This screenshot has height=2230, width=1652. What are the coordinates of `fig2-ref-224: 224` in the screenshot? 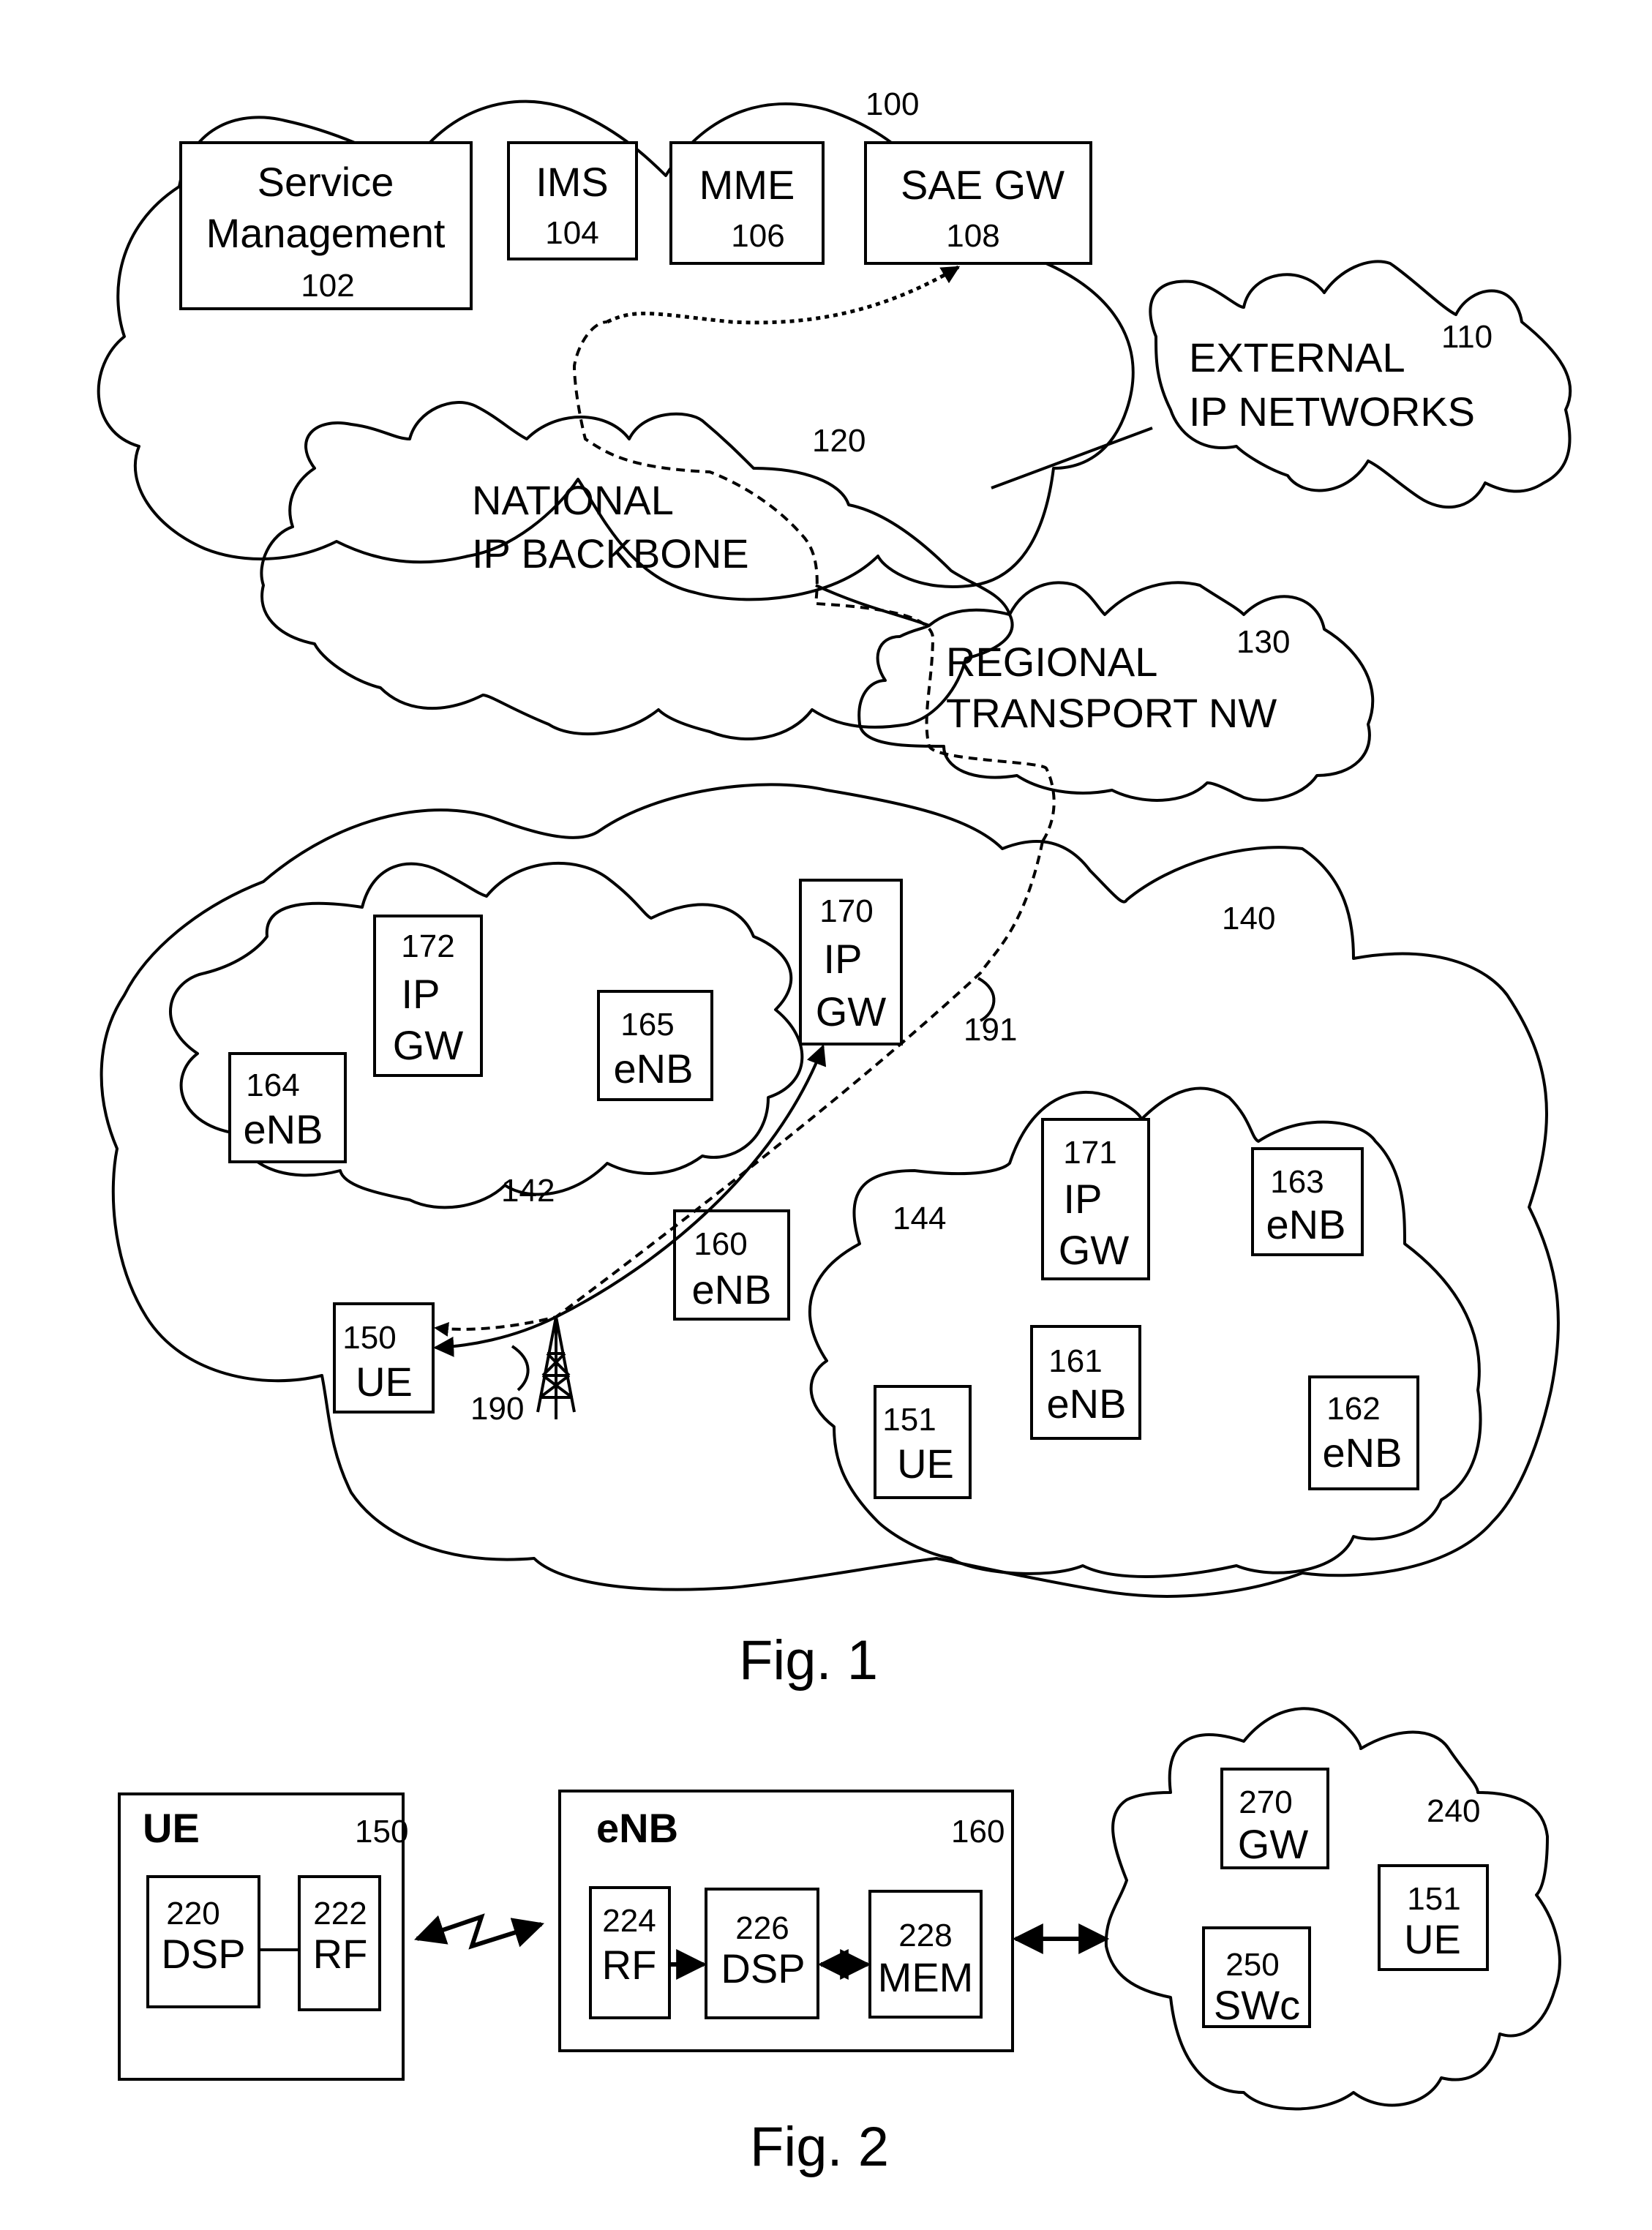 It's located at (629, 1921).